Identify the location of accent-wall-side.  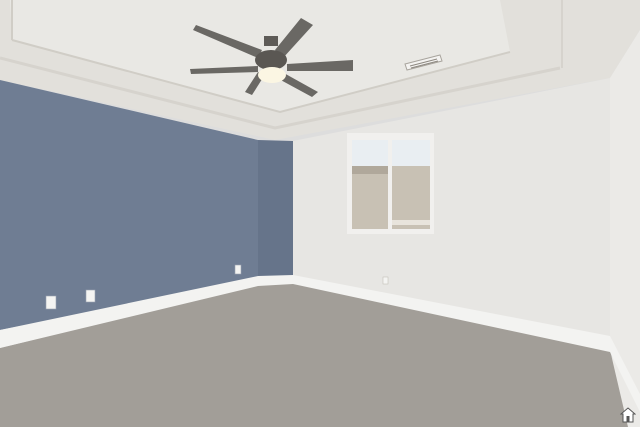
(275, 210).